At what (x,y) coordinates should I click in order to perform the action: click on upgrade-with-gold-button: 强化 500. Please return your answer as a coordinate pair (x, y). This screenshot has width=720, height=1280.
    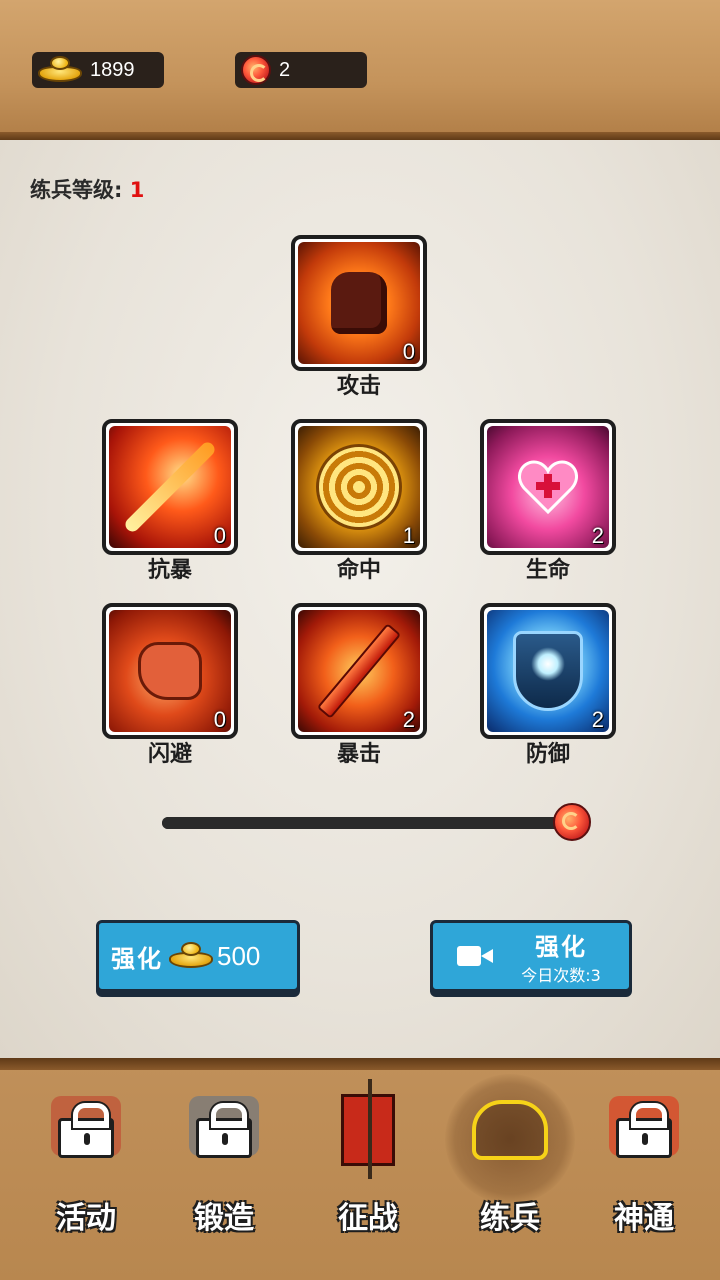
    Looking at the image, I should click on (198, 956).